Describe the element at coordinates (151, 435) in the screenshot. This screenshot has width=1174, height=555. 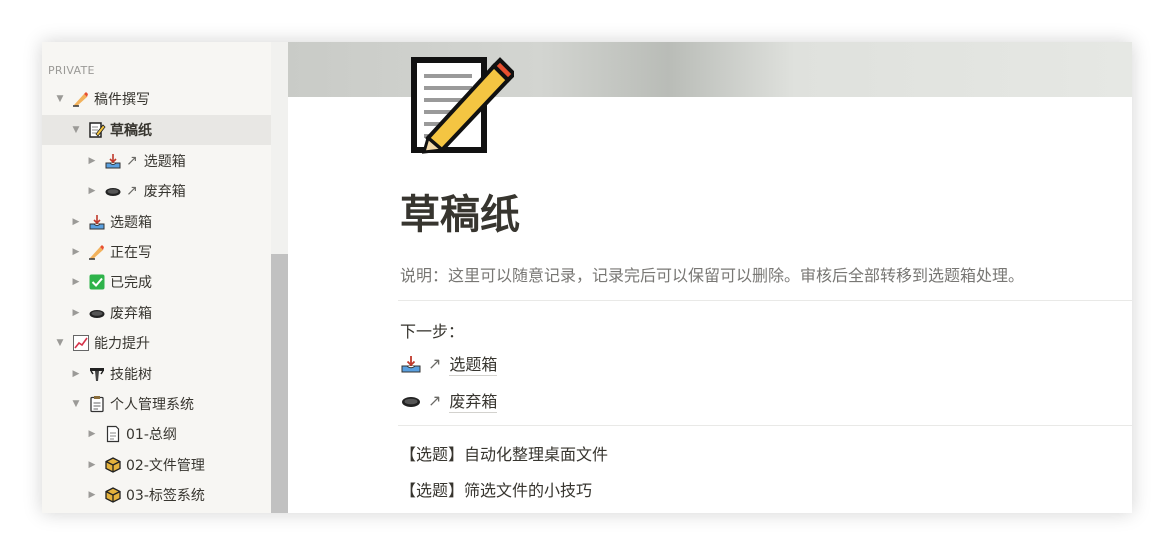
I see `sidebar-item-label: 01-总纲` at that location.